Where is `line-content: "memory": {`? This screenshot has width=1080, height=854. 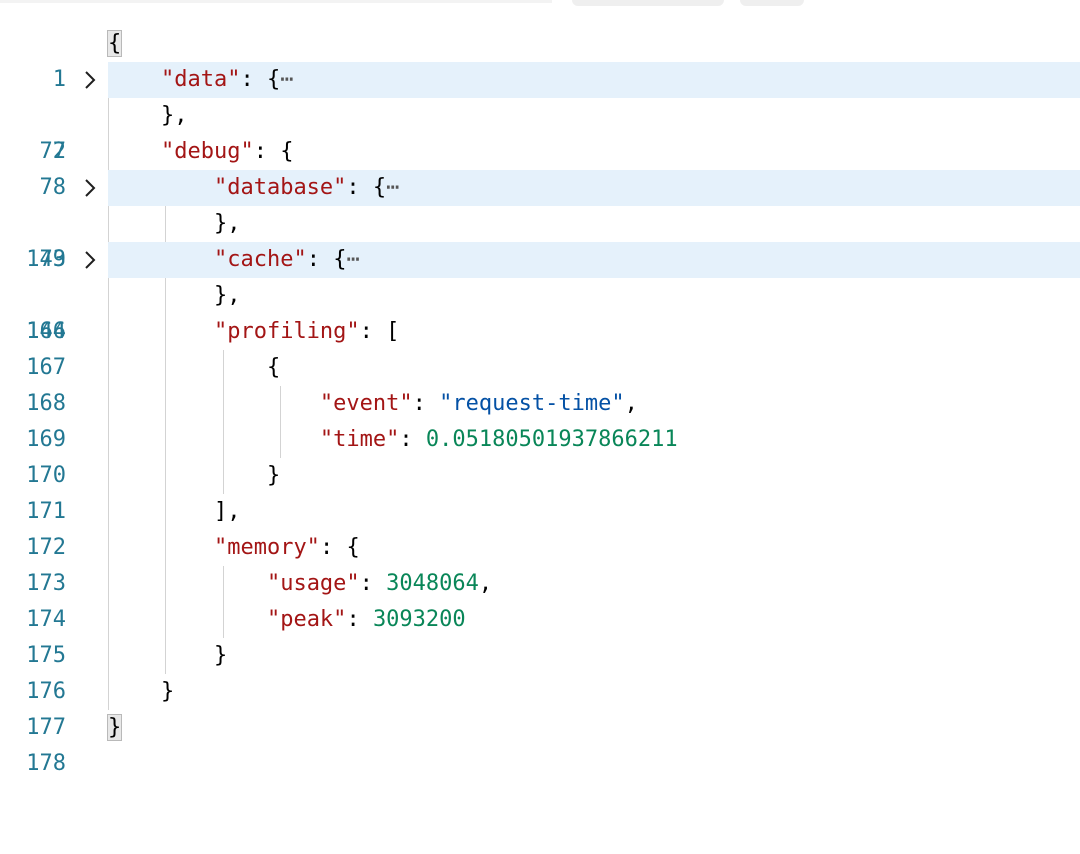 line-content: "memory": { is located at coordinates (286, 547).